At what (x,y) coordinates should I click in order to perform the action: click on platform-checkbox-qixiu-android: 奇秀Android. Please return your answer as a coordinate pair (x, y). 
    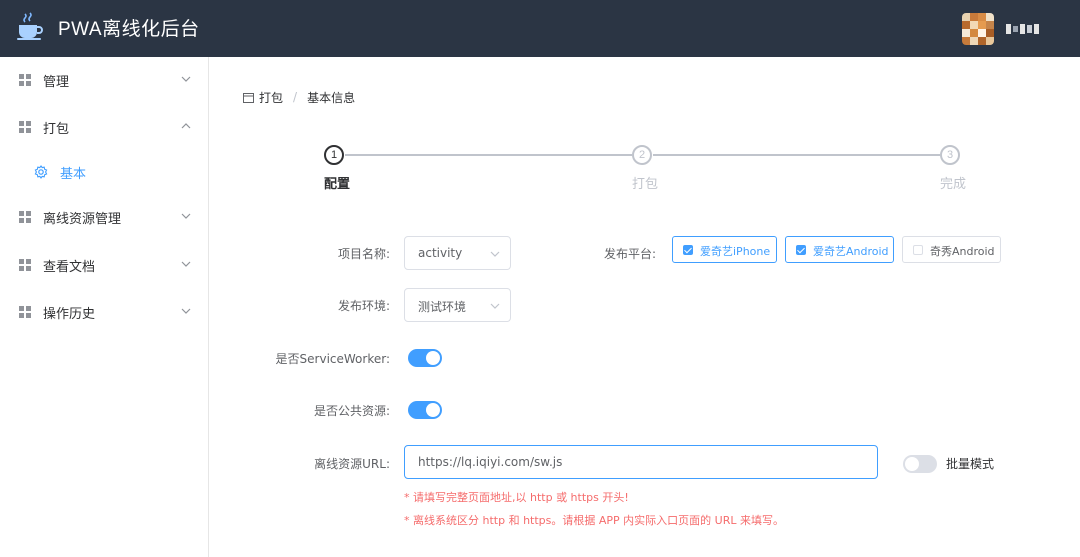
    Looking at the image, I should click on (951, 249).